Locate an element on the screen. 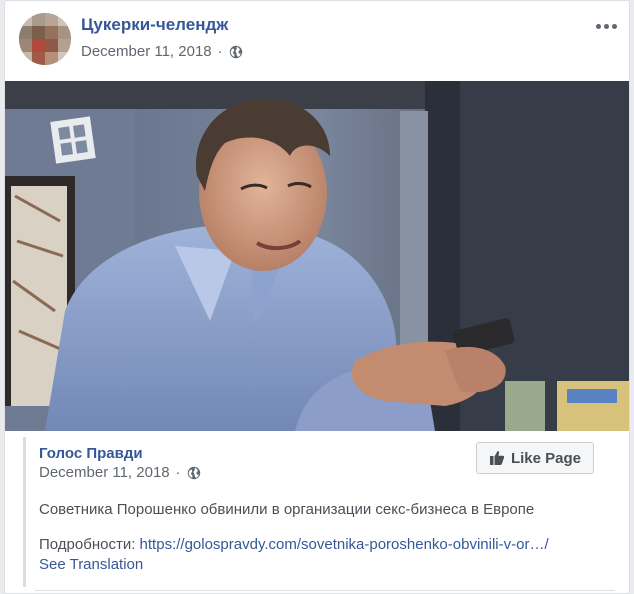  page-avatar is located at coordinates (45, 39).